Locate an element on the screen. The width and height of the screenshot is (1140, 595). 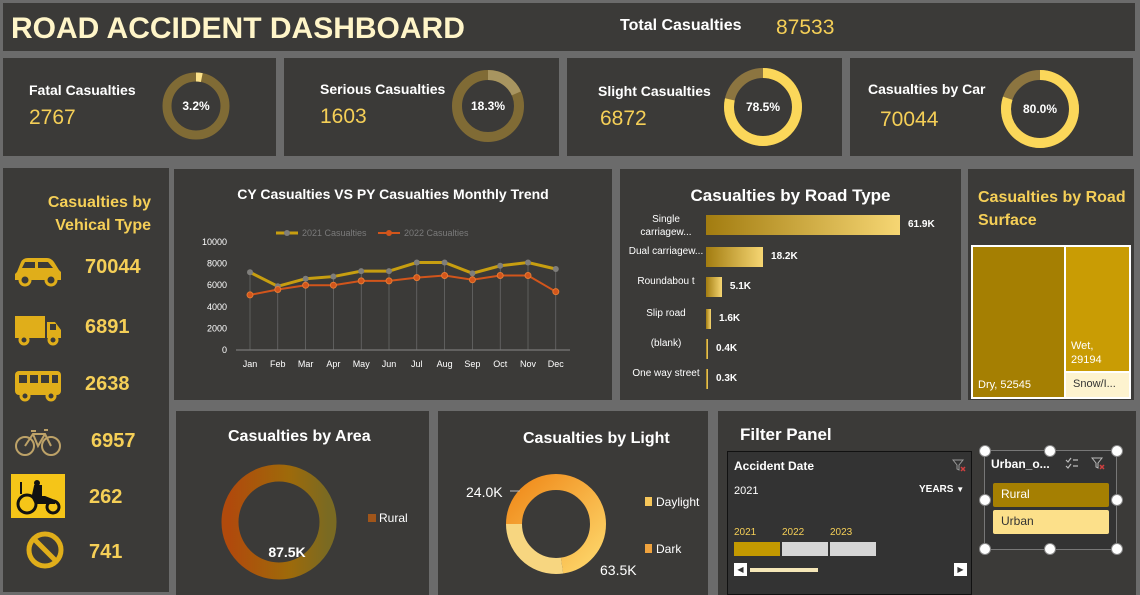
vehicle-row-truck: 6891 is located at coordinates (86, 330).